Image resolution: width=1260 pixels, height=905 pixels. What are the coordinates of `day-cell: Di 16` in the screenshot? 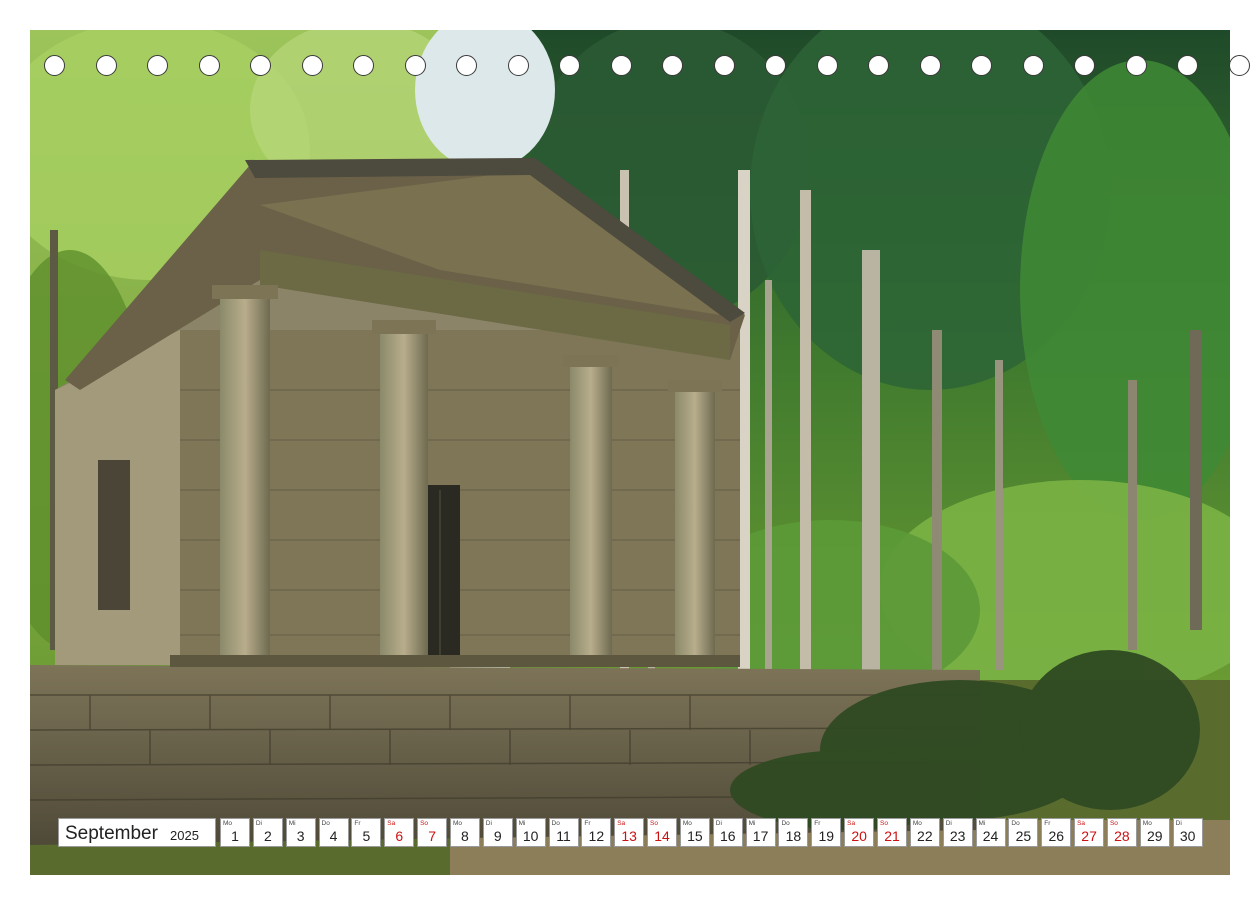 It's located at (727, 832).